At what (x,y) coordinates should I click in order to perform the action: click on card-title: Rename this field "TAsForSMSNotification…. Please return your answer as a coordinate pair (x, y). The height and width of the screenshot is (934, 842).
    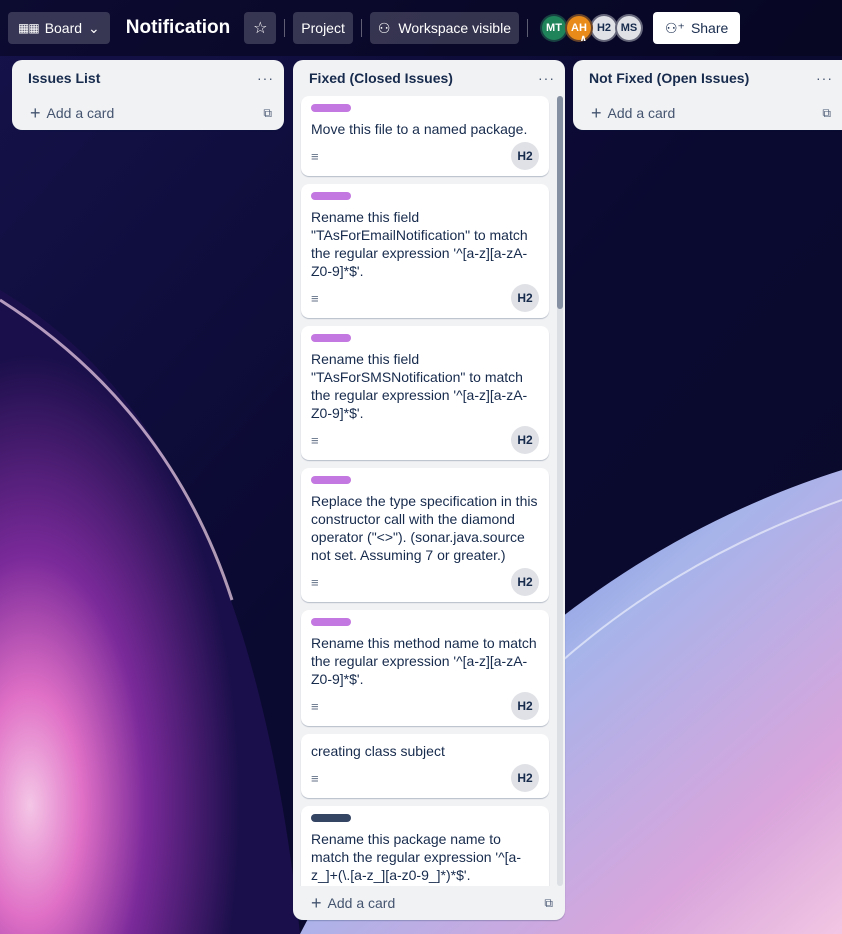
    Looking at the image, I should click on (419, 386).